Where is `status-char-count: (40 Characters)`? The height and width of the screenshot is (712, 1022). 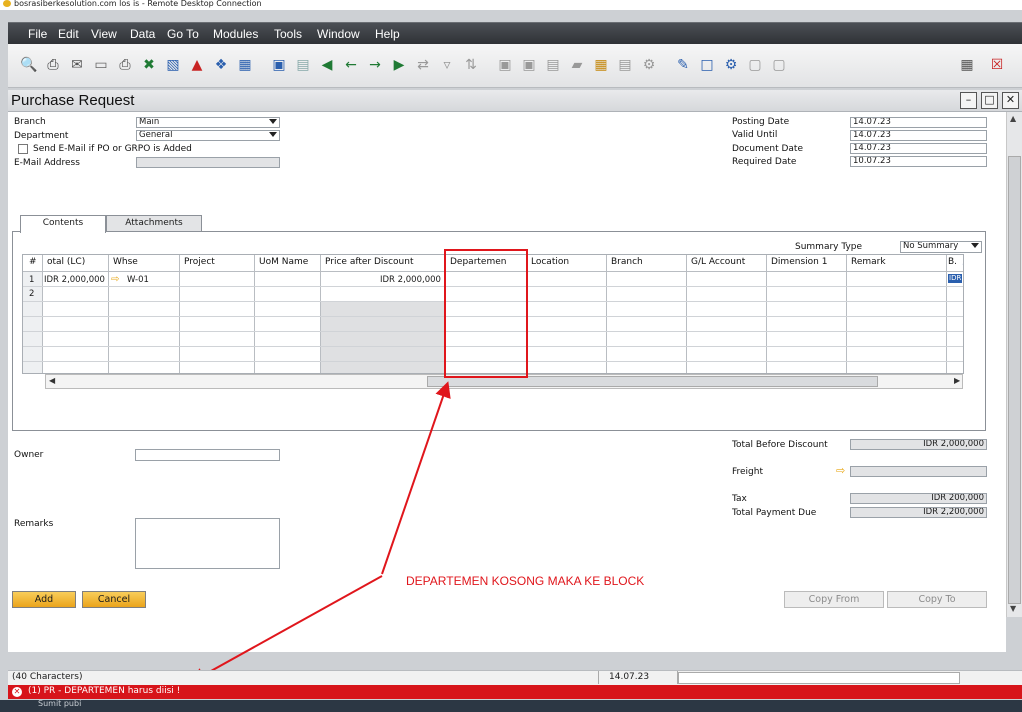
status-char-count: (40 Characters) is located at coordinates (47, 677).